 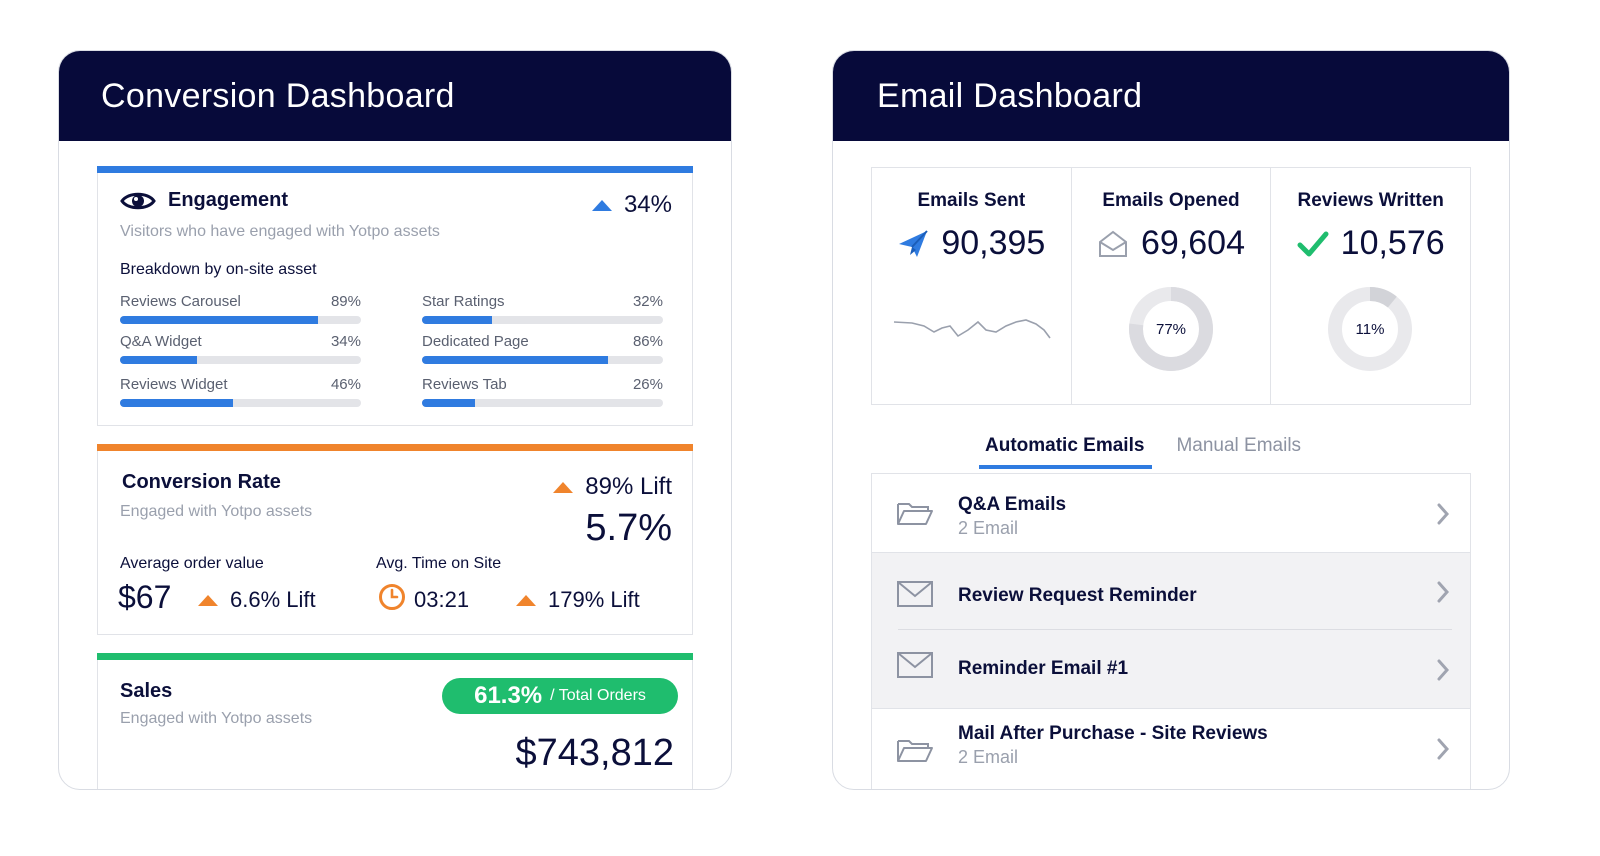 What do you see at coordinates (1392, 243) in the screenshot?
I see `stat-value: 10,576` at bounding box center [1392, 243].